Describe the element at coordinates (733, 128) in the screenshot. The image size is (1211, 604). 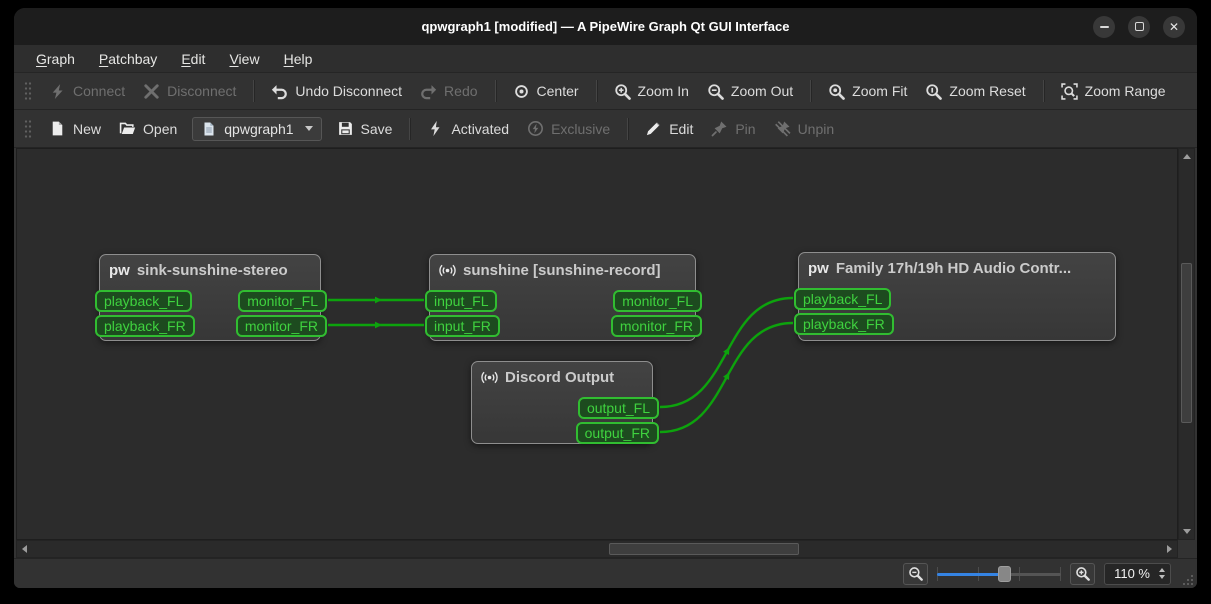
I see `toolbar-button-pin: Pin` at that location.